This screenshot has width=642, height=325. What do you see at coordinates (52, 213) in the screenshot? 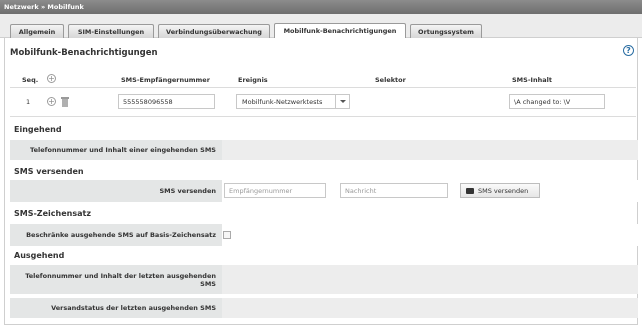
I see `section-charset-title: SMS-Zeichensatz` at bounding box center [52, 213].